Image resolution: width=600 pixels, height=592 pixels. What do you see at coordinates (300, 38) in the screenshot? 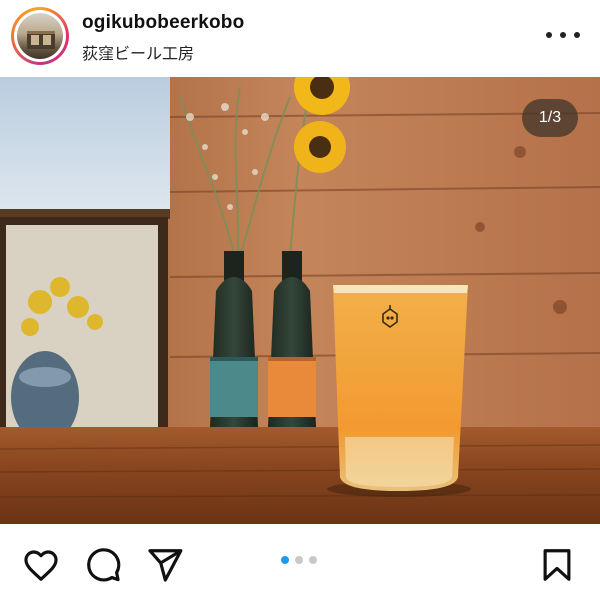
I see `post-header: ogikubobeerkobo 荻窪ビール工房` at bounding box center [300, 38].